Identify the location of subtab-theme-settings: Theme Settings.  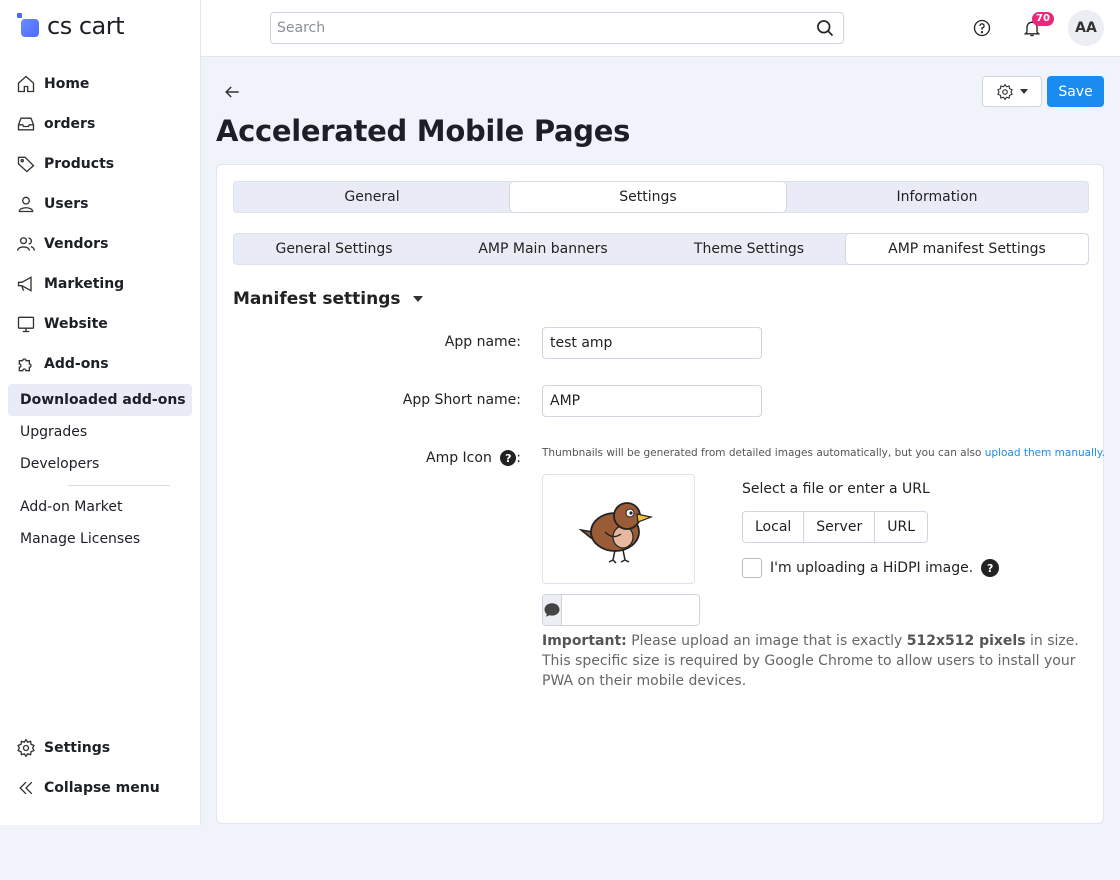
(749, 249).